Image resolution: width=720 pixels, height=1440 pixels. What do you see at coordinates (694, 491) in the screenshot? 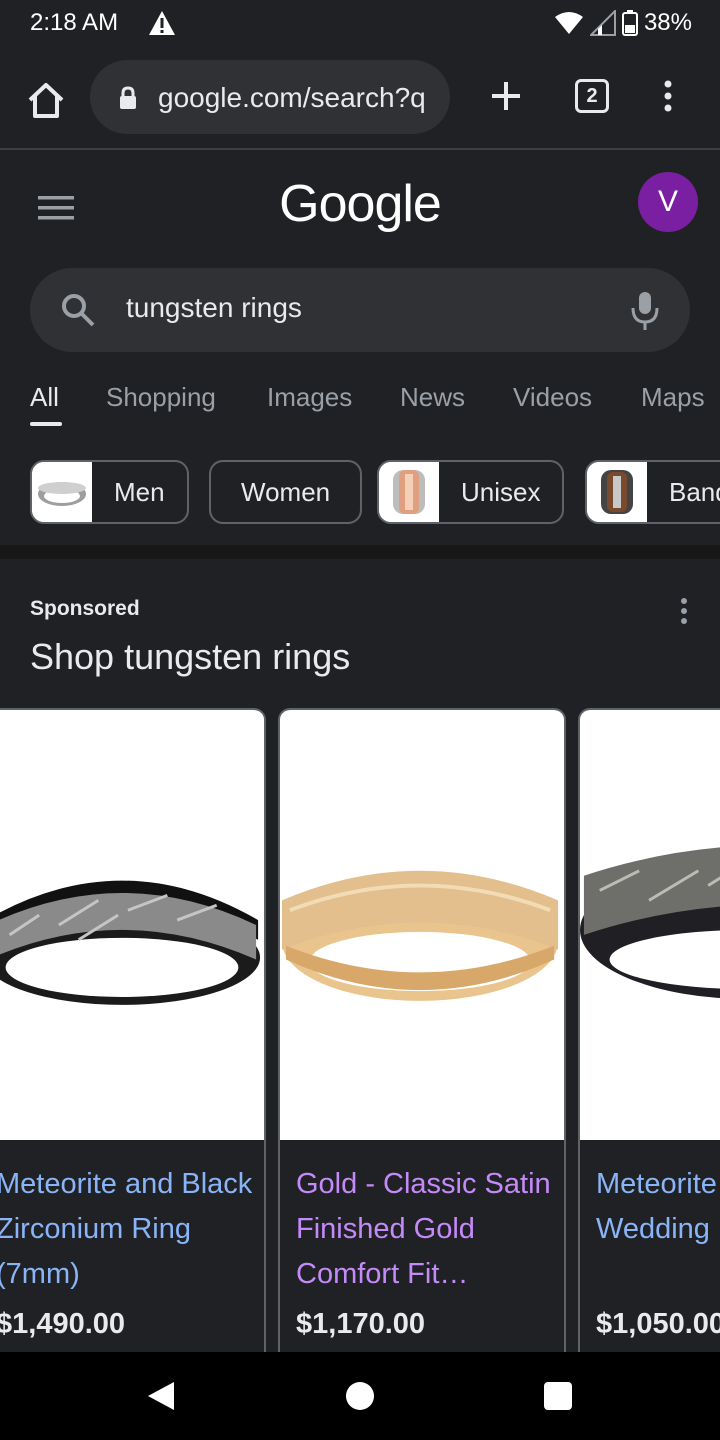
I see `chip-label: Band` at bounding box center [694, 491].